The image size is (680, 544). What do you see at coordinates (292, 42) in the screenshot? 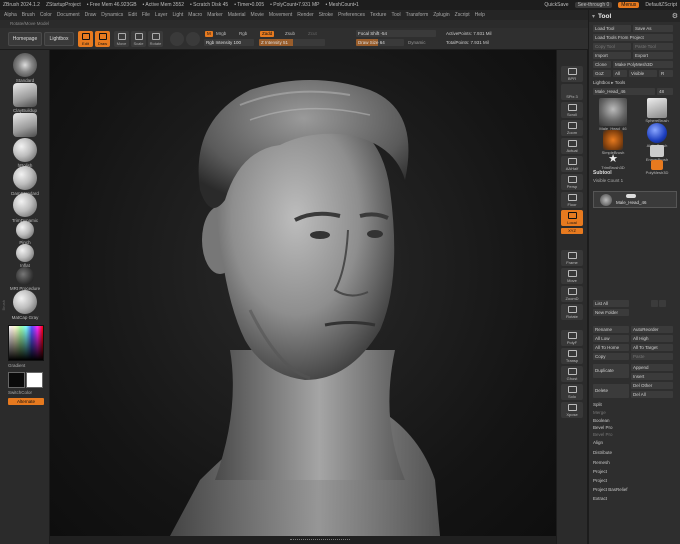
I see `z-intensity-slider: Z Intensity 51` at bounding box center [292, 42].